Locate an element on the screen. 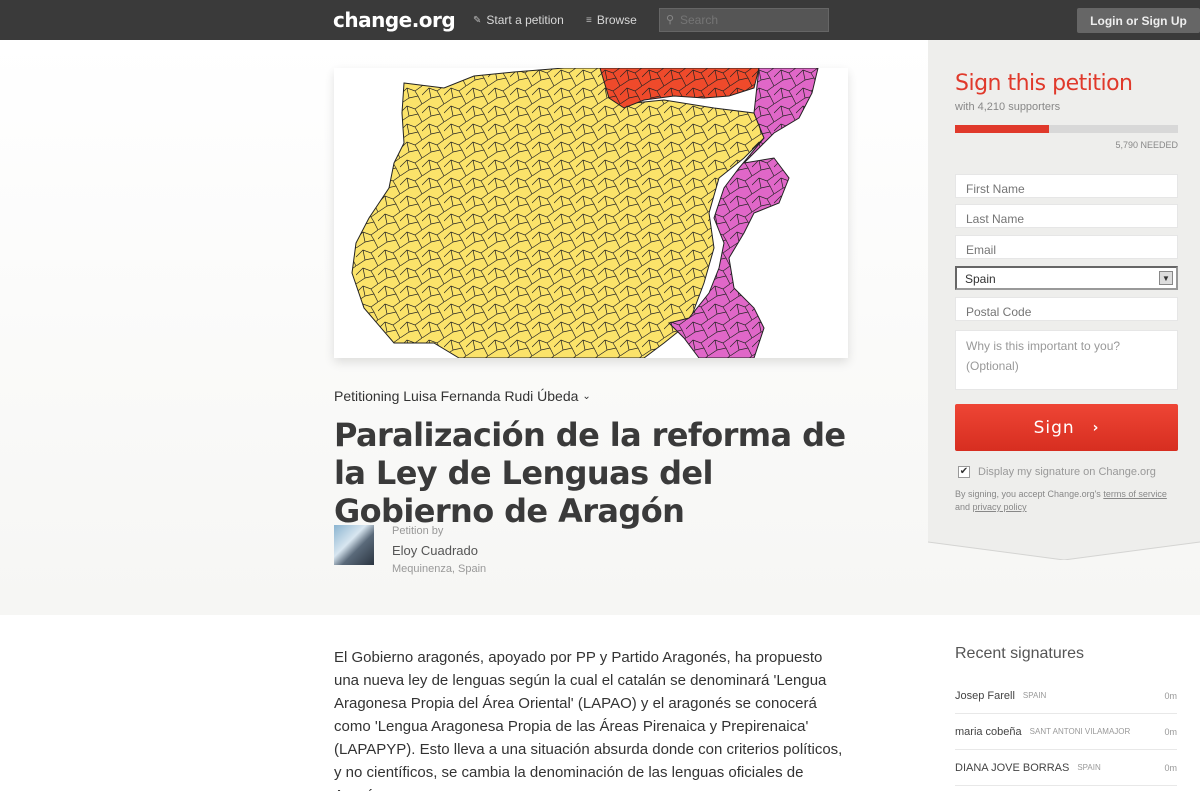  terms-of-service-link: terms of service is located at coordinates (1135, 494).